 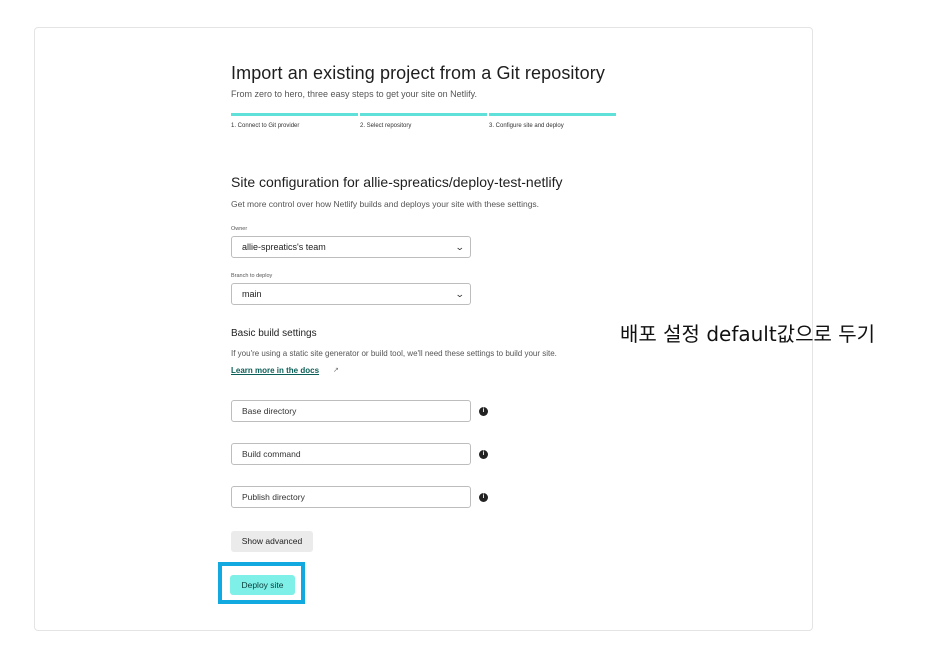 What do you see at coordinates (336, 370) in the screenshot?
I see `external-link-icon: ↗` at bounding box center [336, 370].